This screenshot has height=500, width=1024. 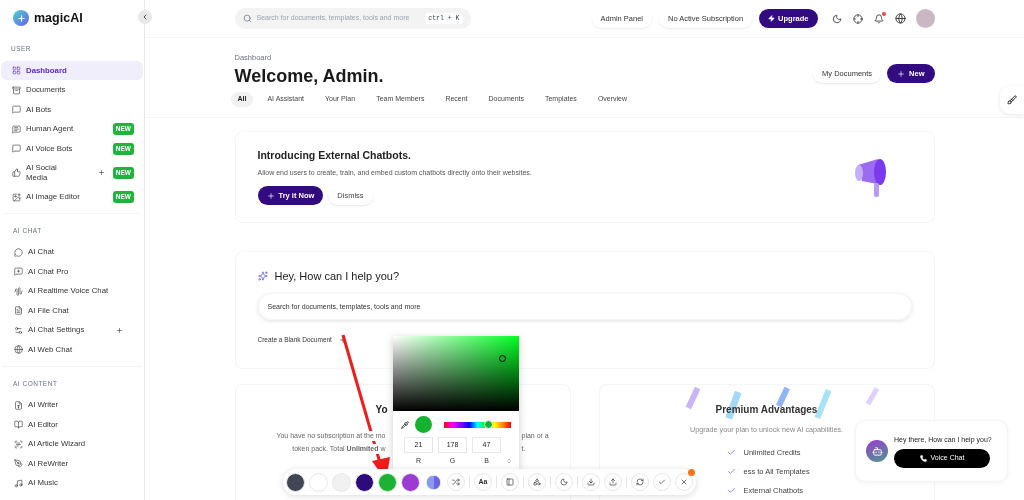 I want to click on refresh-icon, so click(x=640, y=482).